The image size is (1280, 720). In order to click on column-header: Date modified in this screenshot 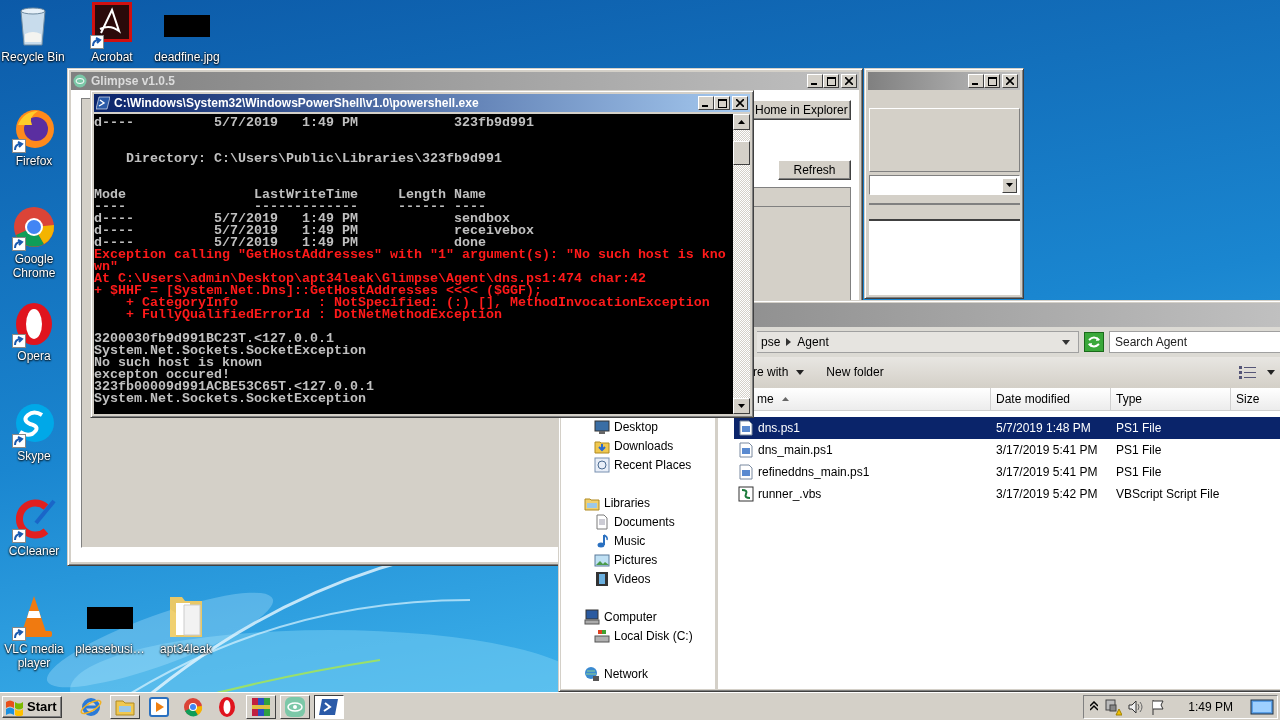, I will do `click(1051, 399)`.